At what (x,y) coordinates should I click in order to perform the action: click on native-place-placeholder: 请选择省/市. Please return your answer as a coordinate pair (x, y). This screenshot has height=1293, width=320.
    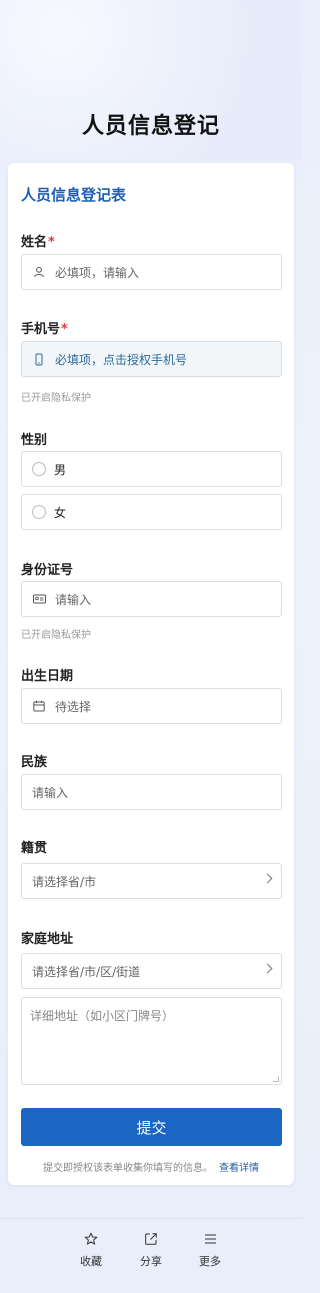
    Looking at the image, I should click on (64, 881).